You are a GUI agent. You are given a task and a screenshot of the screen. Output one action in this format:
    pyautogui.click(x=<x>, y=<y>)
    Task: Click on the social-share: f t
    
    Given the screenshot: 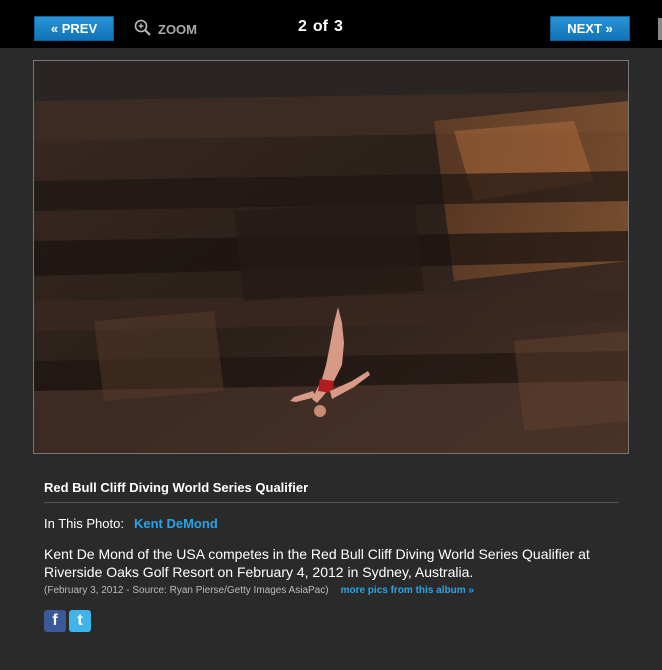 What is the action you would take?
    pyautogui.click(x=67, y=621)
    